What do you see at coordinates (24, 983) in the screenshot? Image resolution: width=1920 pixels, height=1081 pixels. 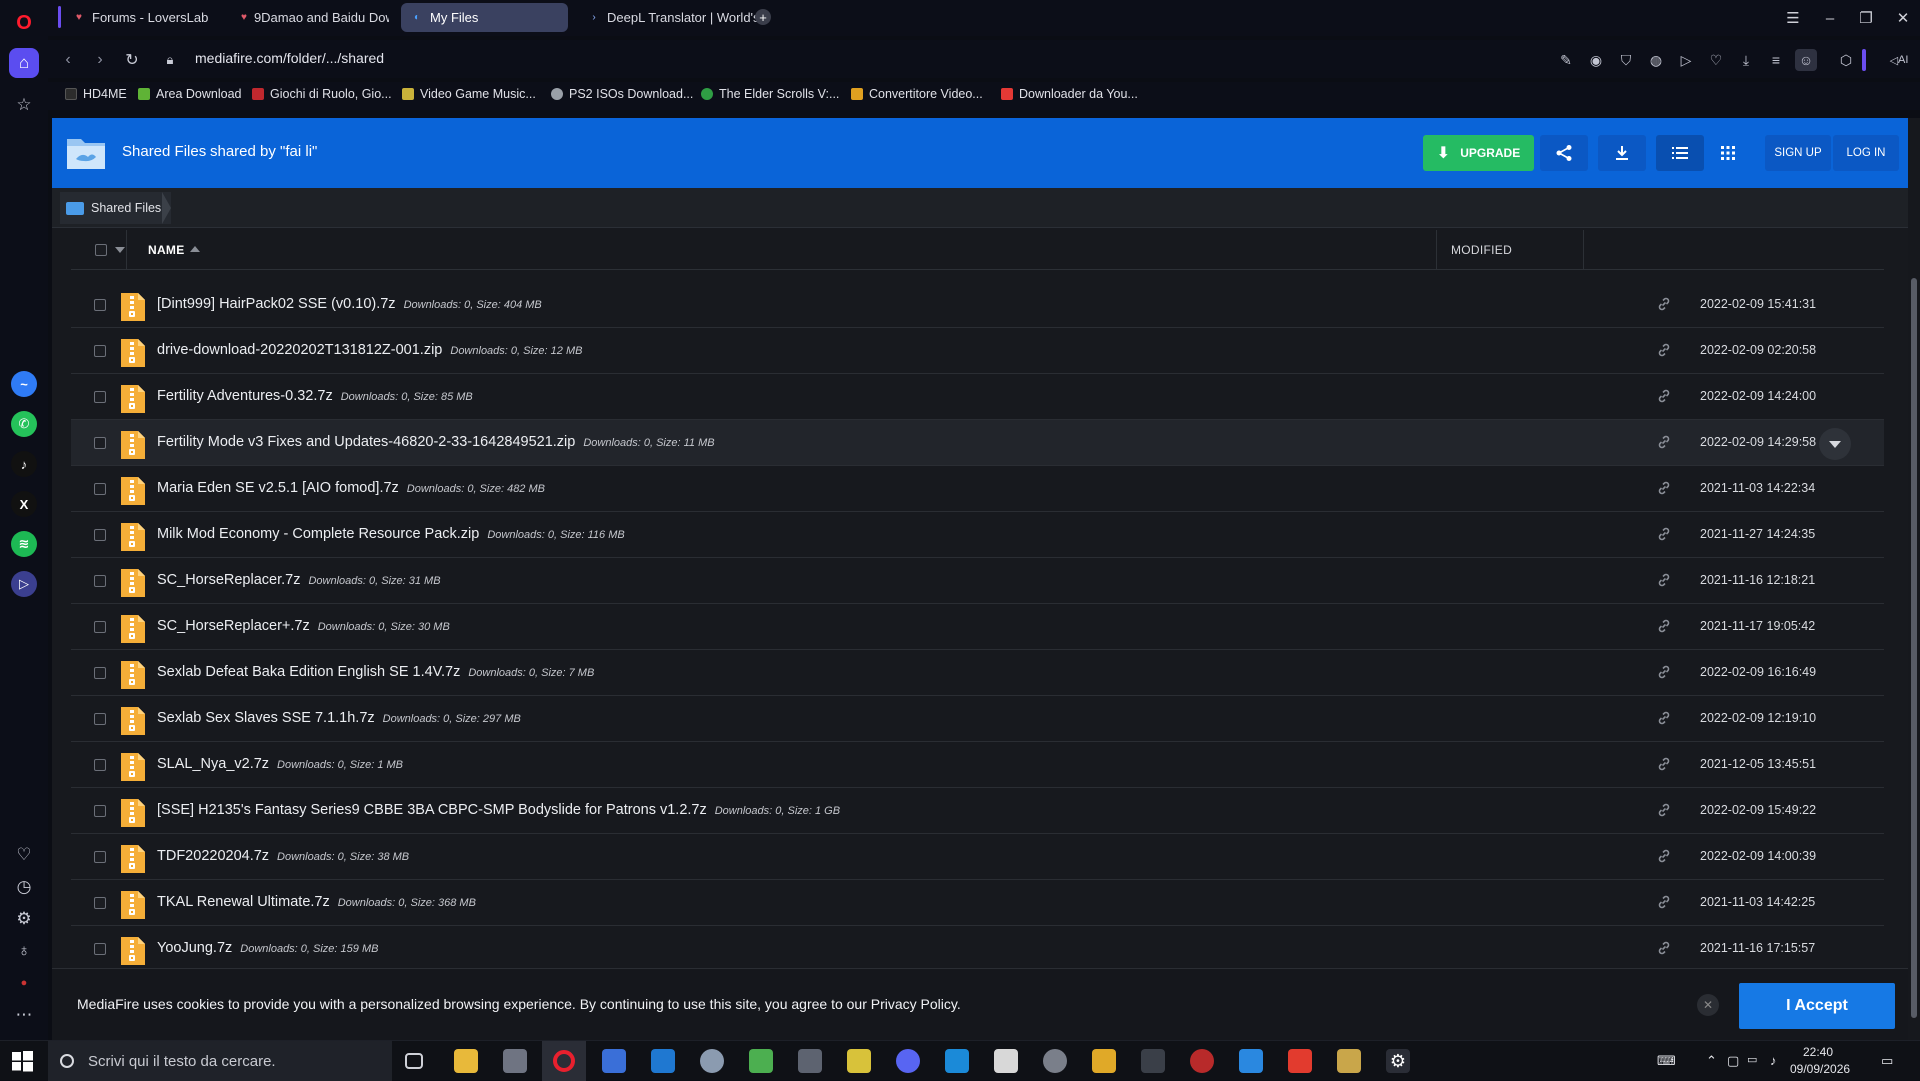 I see `ublock-icon: ●` at bounding box center [24, 983].